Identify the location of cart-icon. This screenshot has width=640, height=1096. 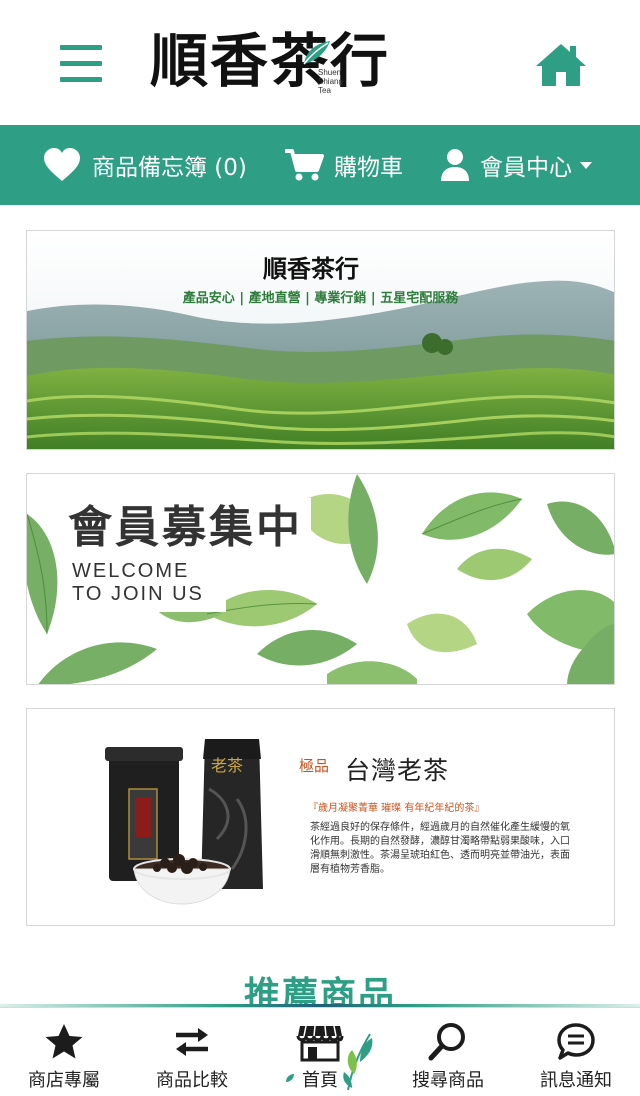
(304, 165).